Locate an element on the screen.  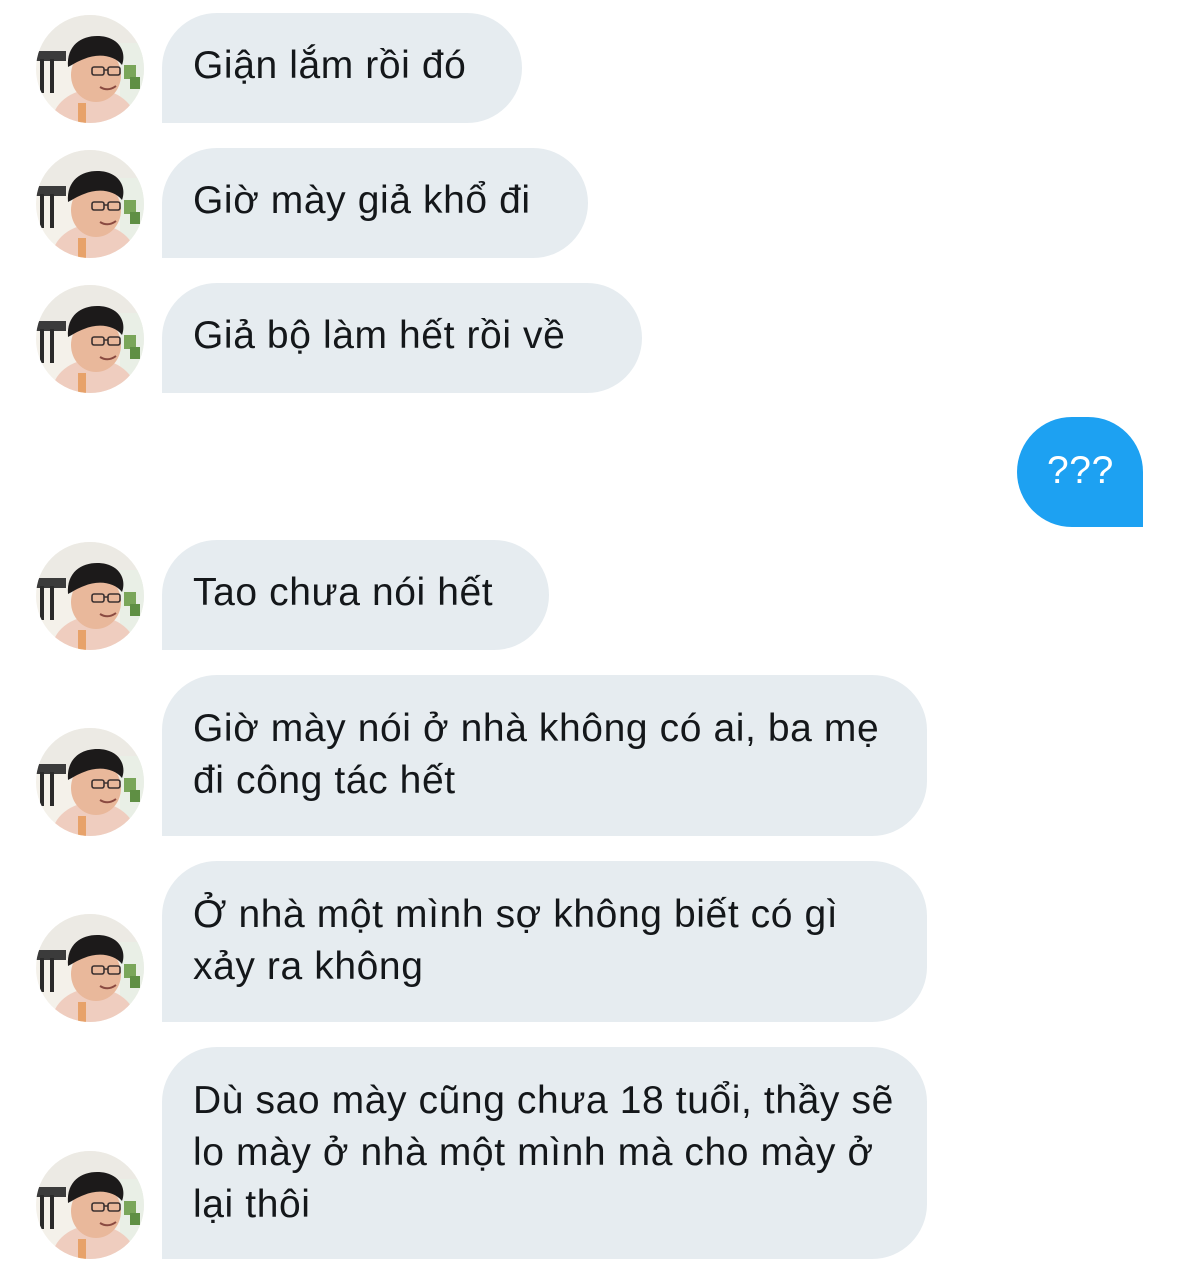
message-bubble-incoming: Giả bộ làm hết rồi về is located at coordinates (402, 338).